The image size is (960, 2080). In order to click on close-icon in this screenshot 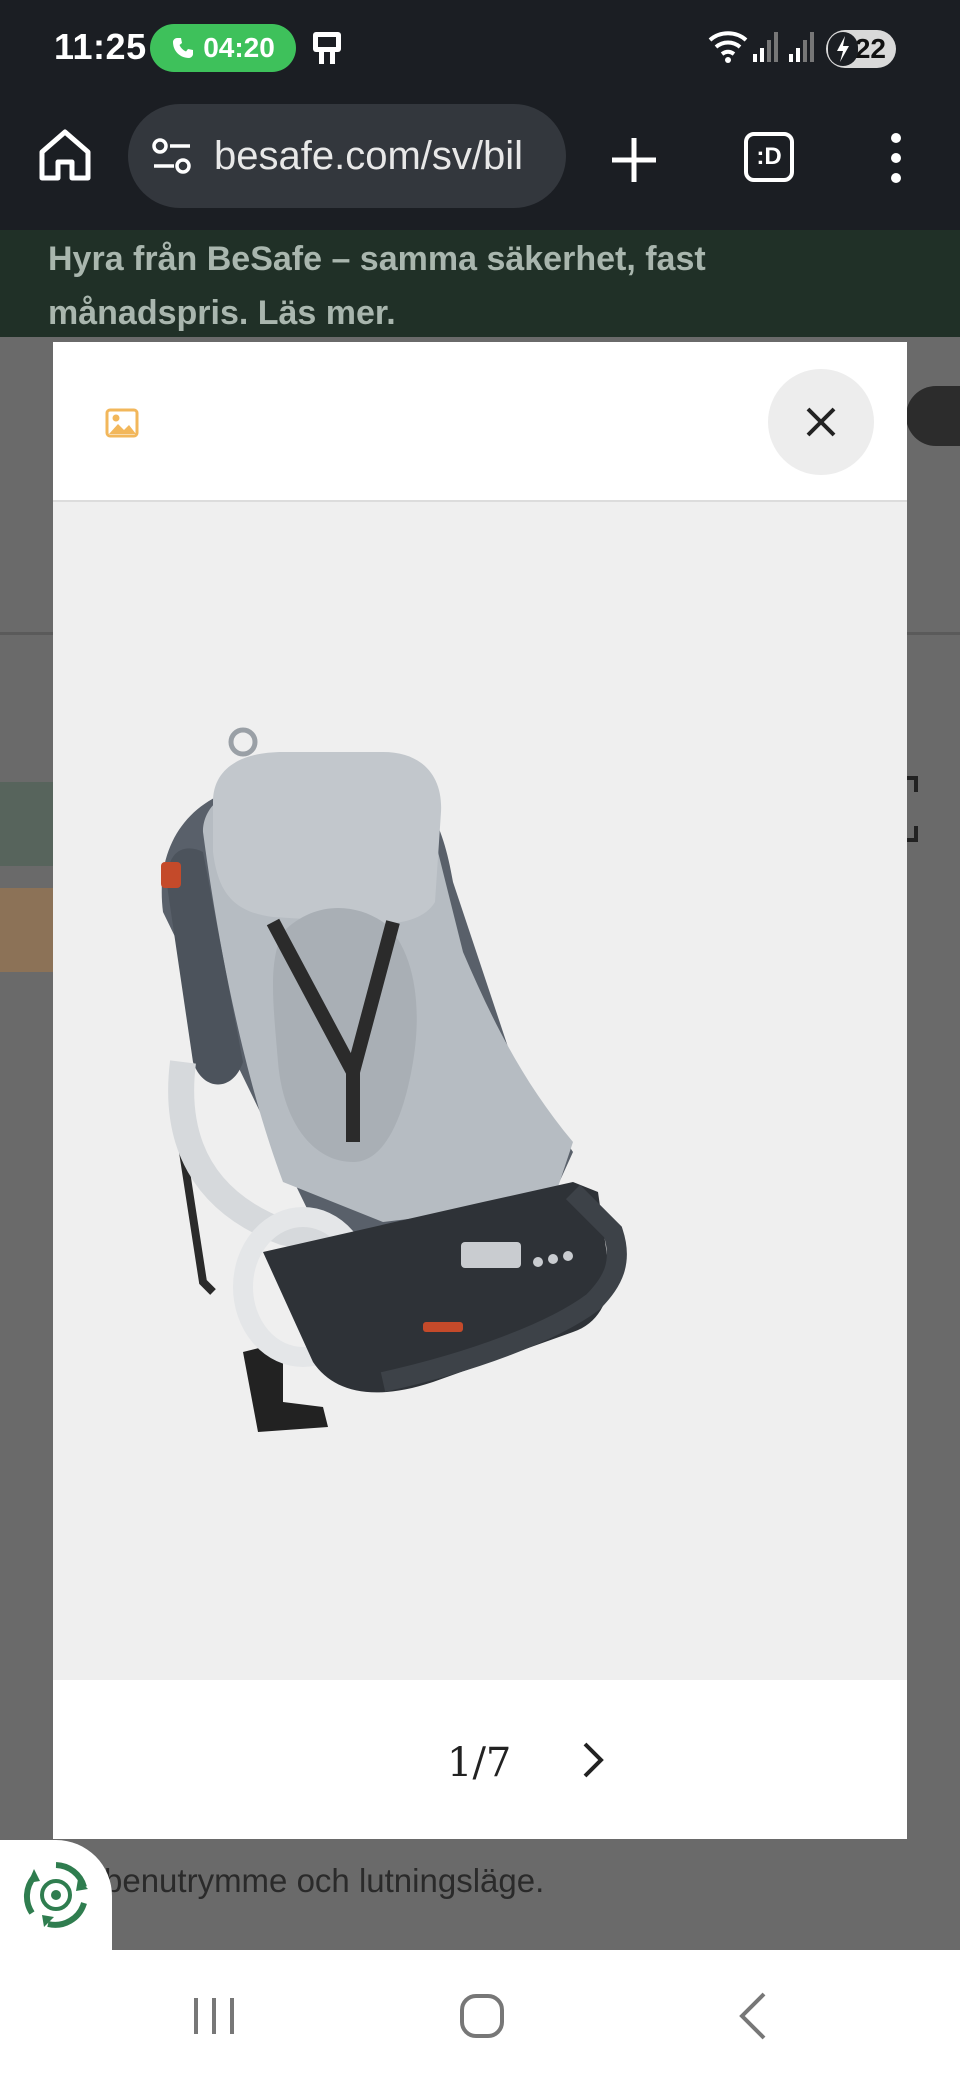, I will do `click(821, 422)`.